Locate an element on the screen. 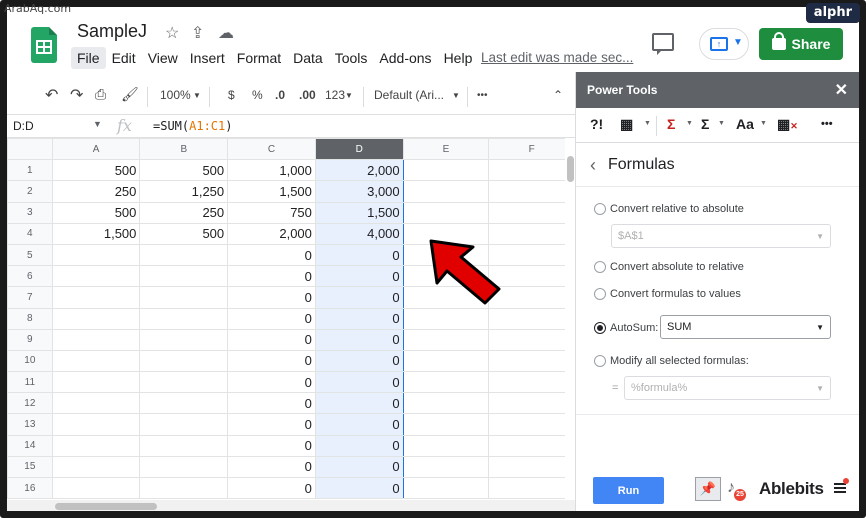  percent-format-button: % is located at coordinates (257, 95).